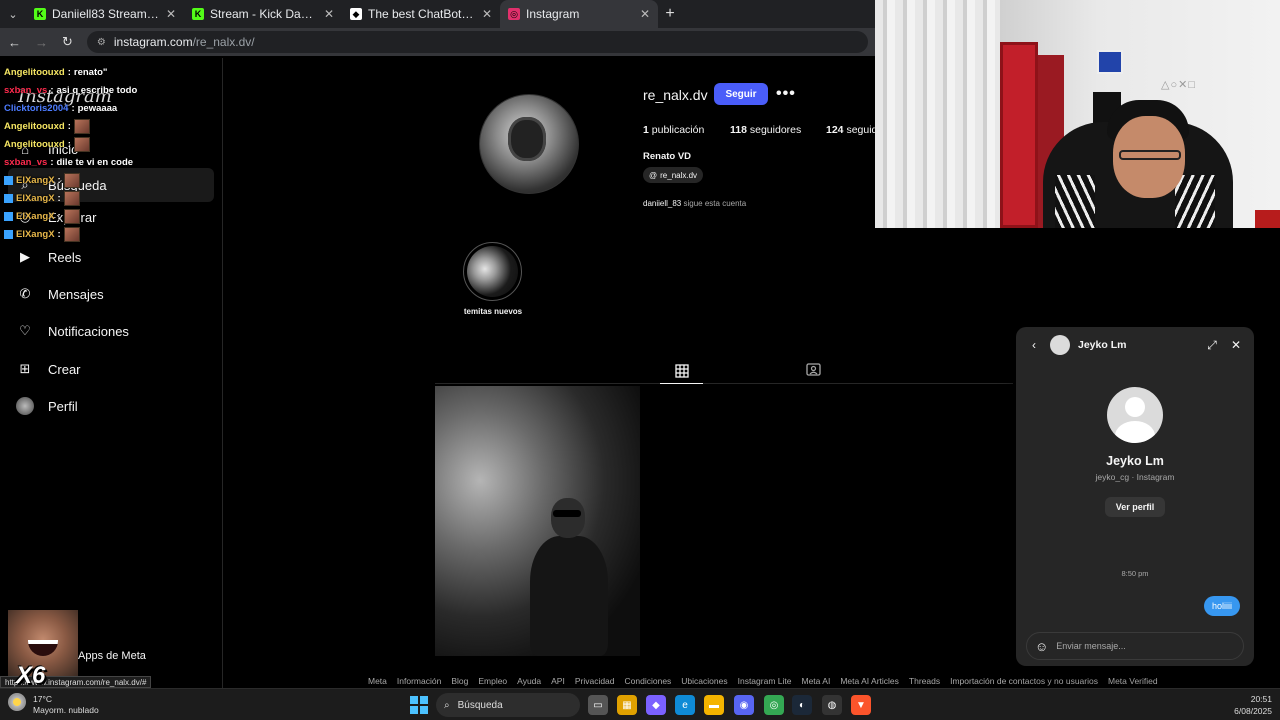 The width and height of the screenshot is (1280, 720). Describe the element at coordinates (529, 144) in the screenshot. I see `profile-avatar` at that location.